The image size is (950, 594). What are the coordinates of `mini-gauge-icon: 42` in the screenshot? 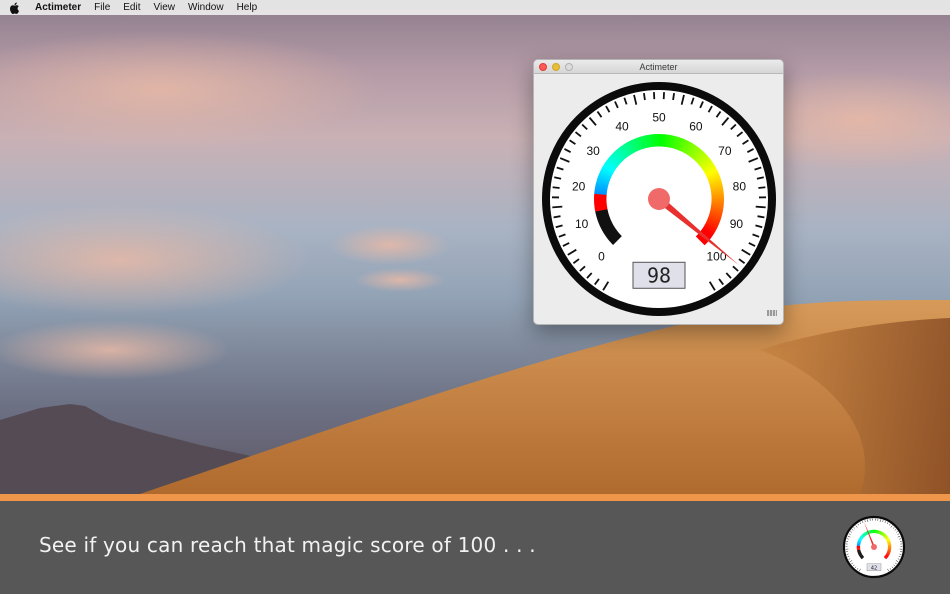 It's located at (874, 547).